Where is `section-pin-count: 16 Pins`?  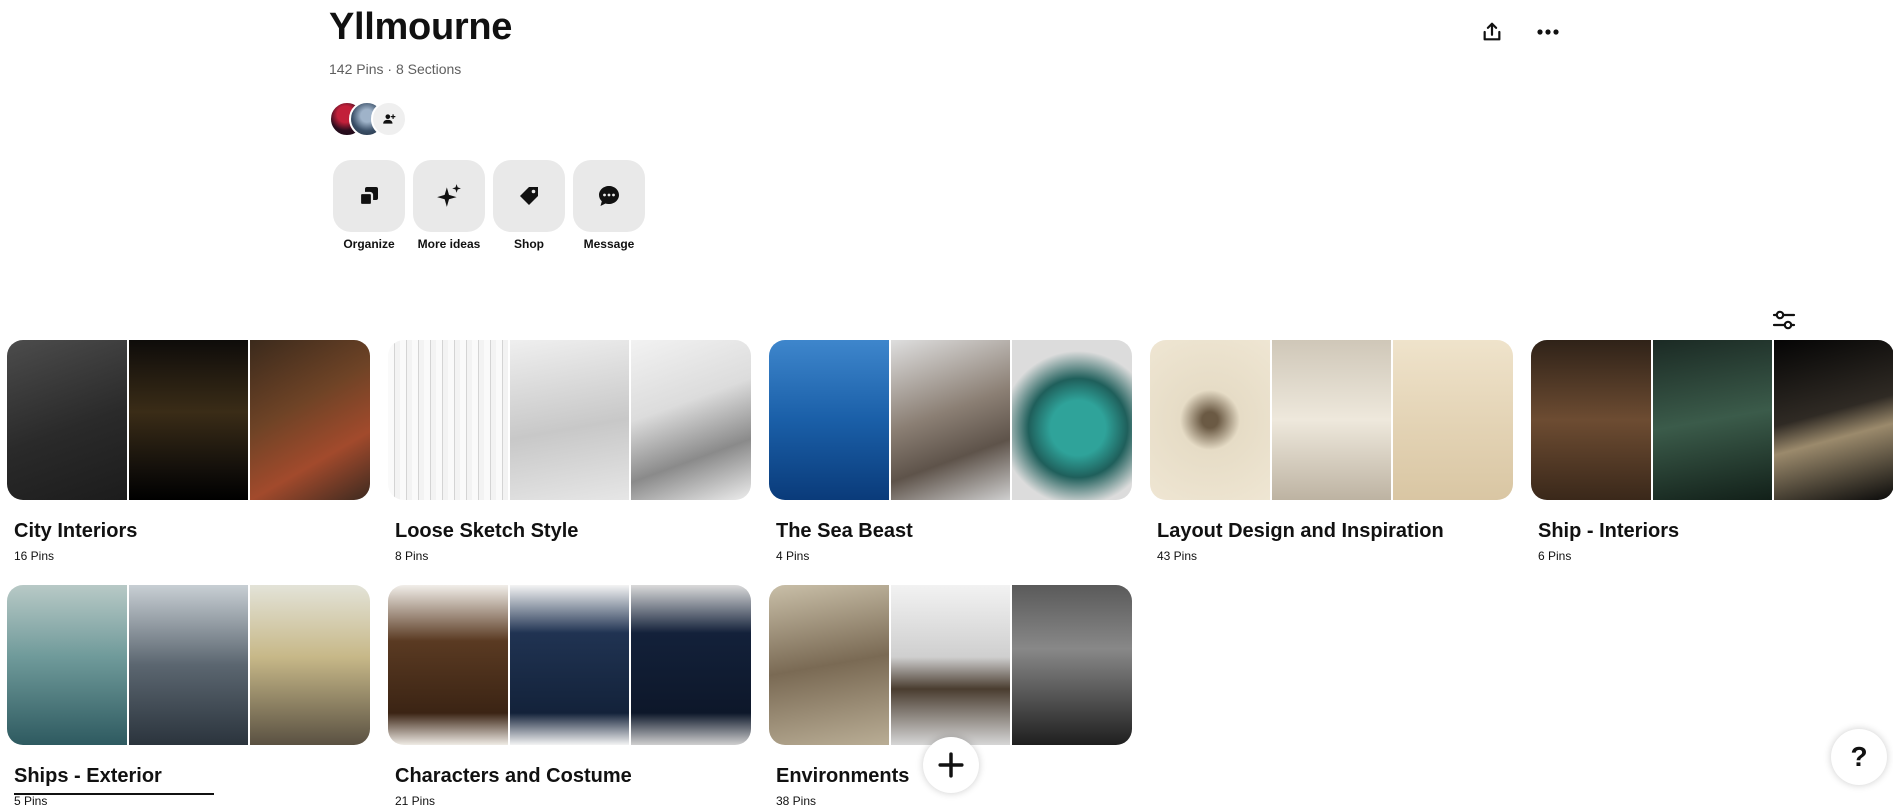
section-pin-count: 16 Pins is located at coordinates (34, 556).